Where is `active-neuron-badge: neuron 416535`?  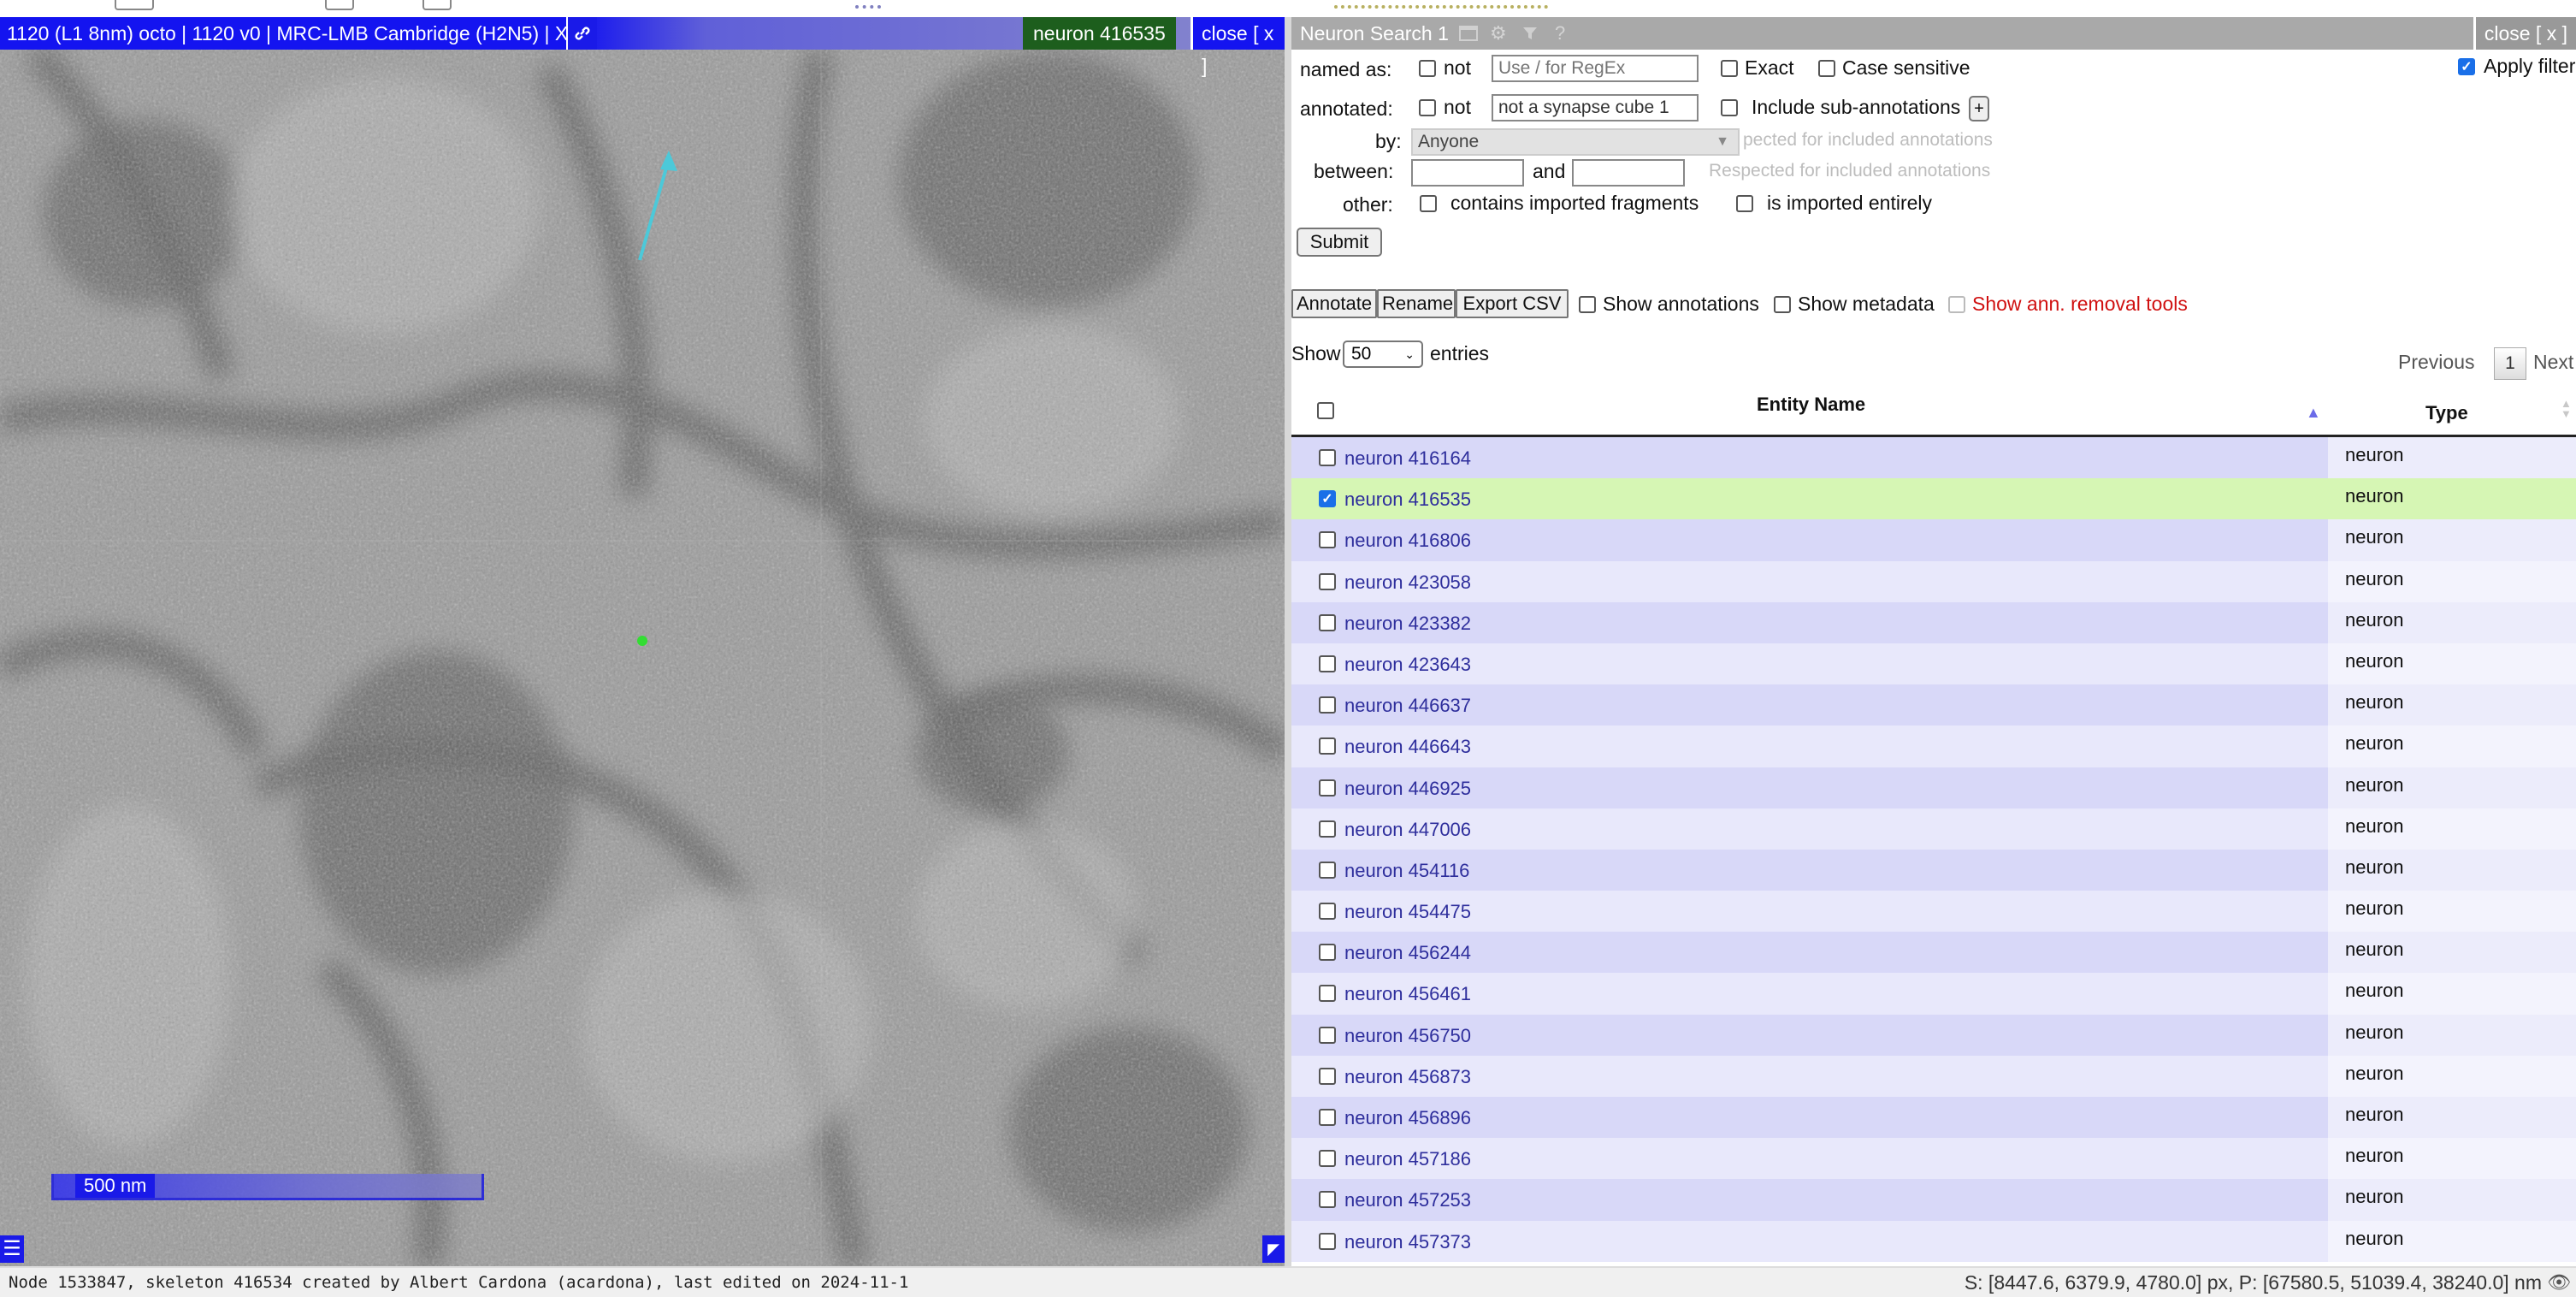
active-neuron-badge: neuron 416535 is located at coordinates (1099, 33).